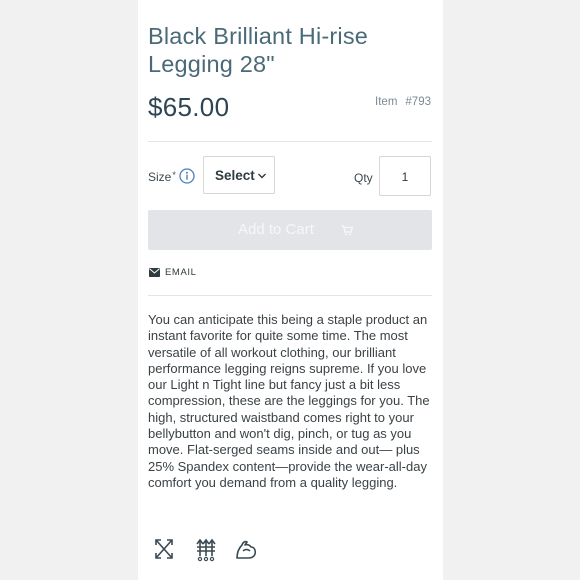  I want to click on size-select: Select, so click(239, 175).